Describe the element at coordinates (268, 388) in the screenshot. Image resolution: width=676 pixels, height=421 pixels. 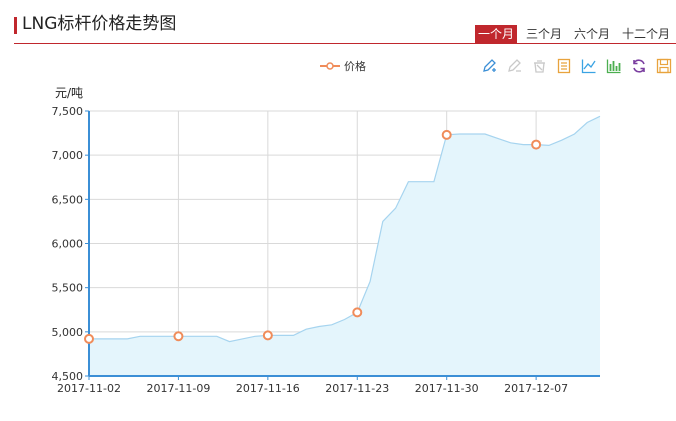
I see `x-tick-label: 2017-11-16` at that location.